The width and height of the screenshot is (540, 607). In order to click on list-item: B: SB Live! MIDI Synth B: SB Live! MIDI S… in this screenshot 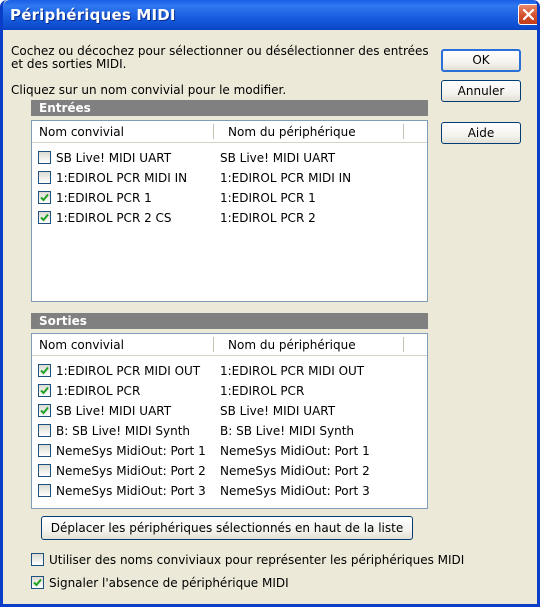, I will do `click(229, 431)`.